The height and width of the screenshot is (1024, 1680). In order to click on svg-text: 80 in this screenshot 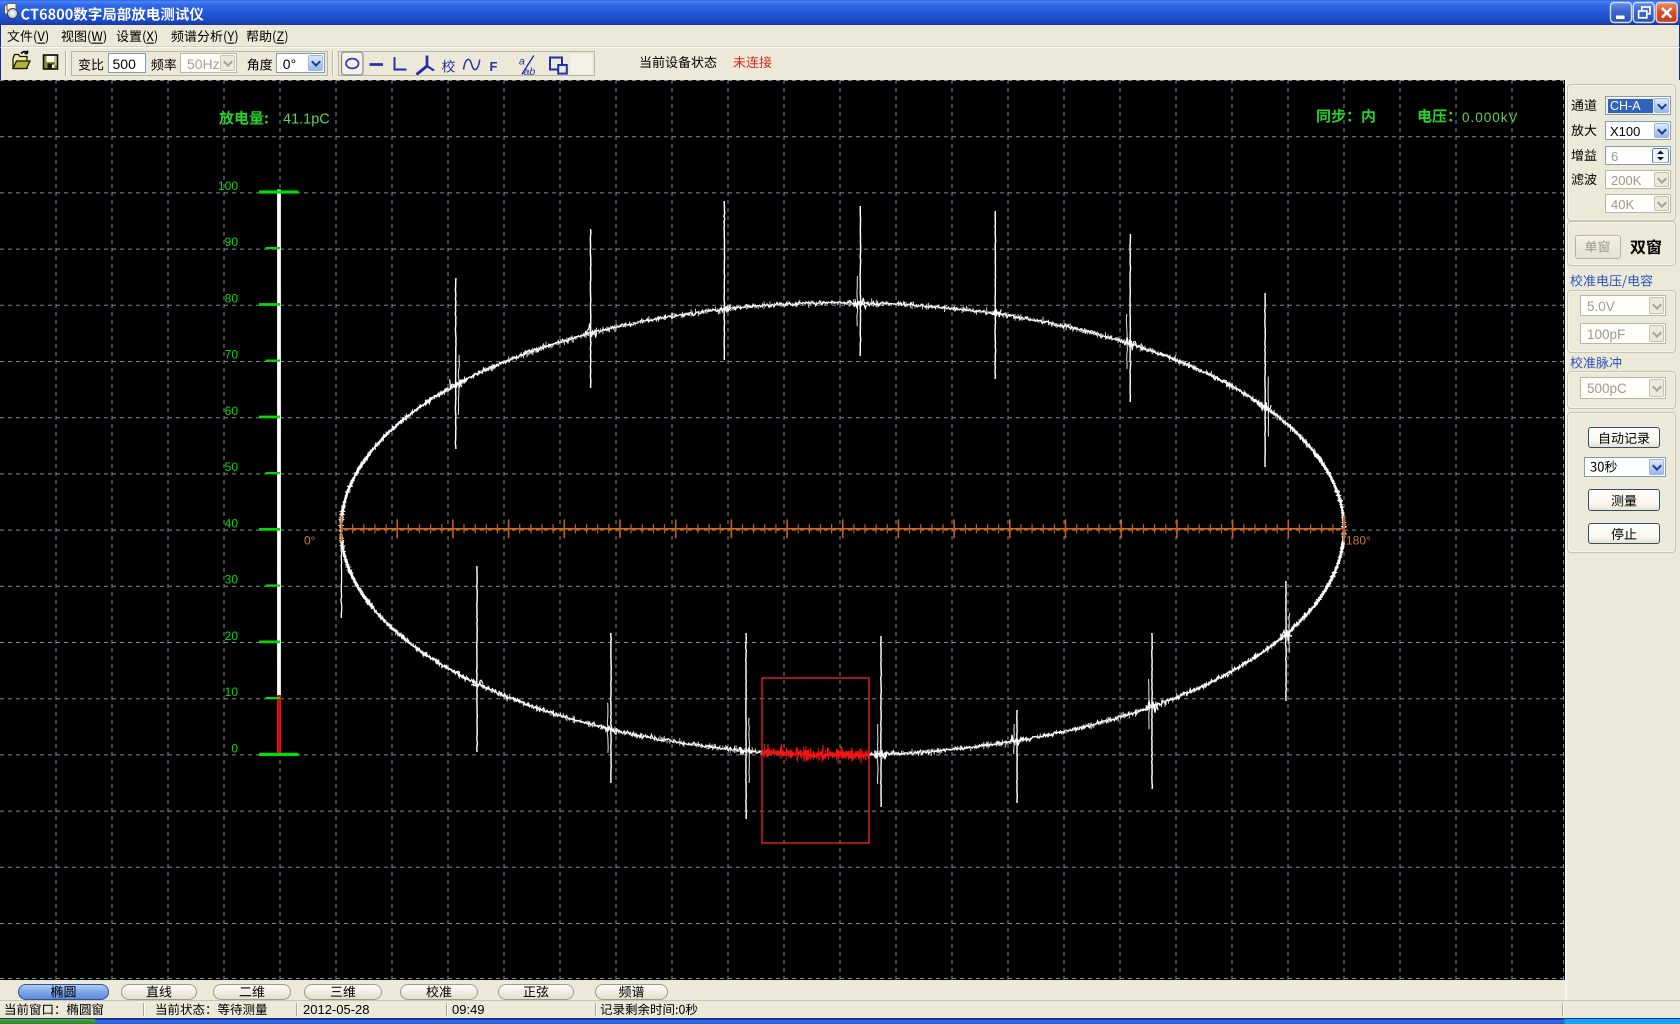, I will do `click(232, 299)`.